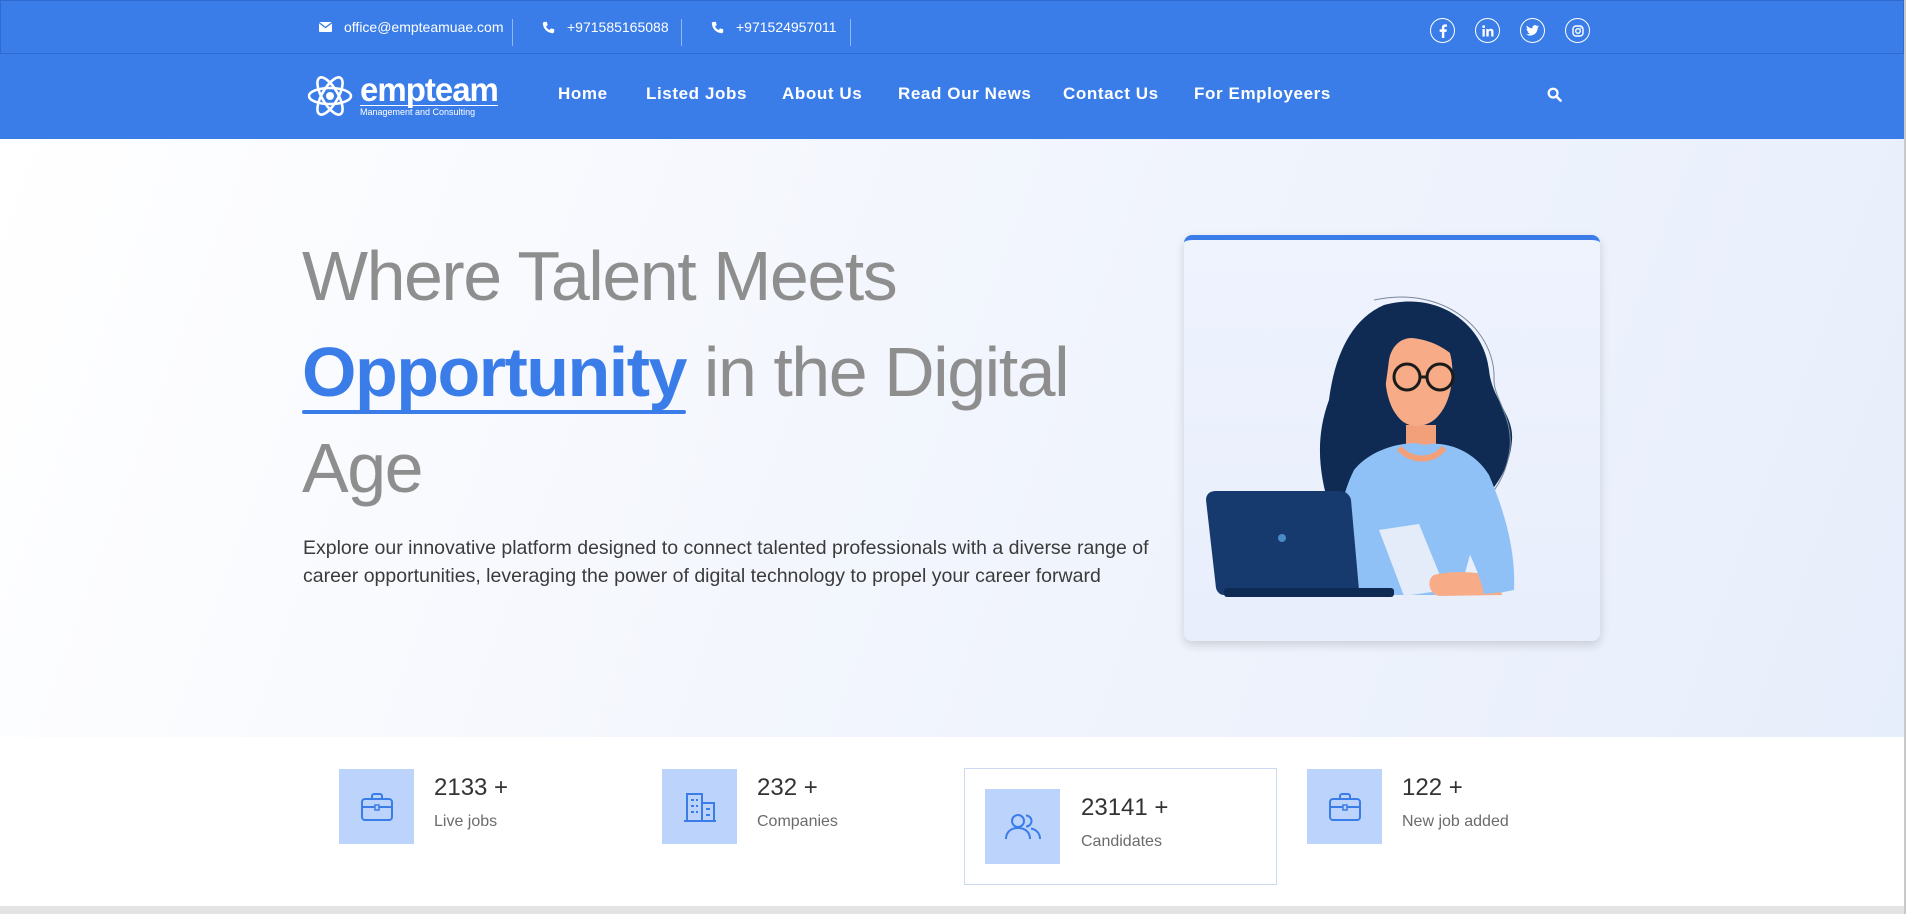  Describe the element at coordinates (953, 910) in the screenshot. I see `browser-bottom-edge` at that location.